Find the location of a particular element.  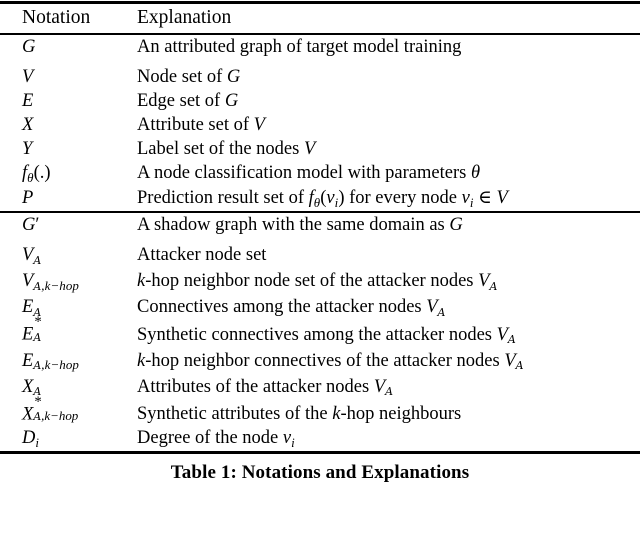

notation-cell: X is located at coordinates (28, 125).